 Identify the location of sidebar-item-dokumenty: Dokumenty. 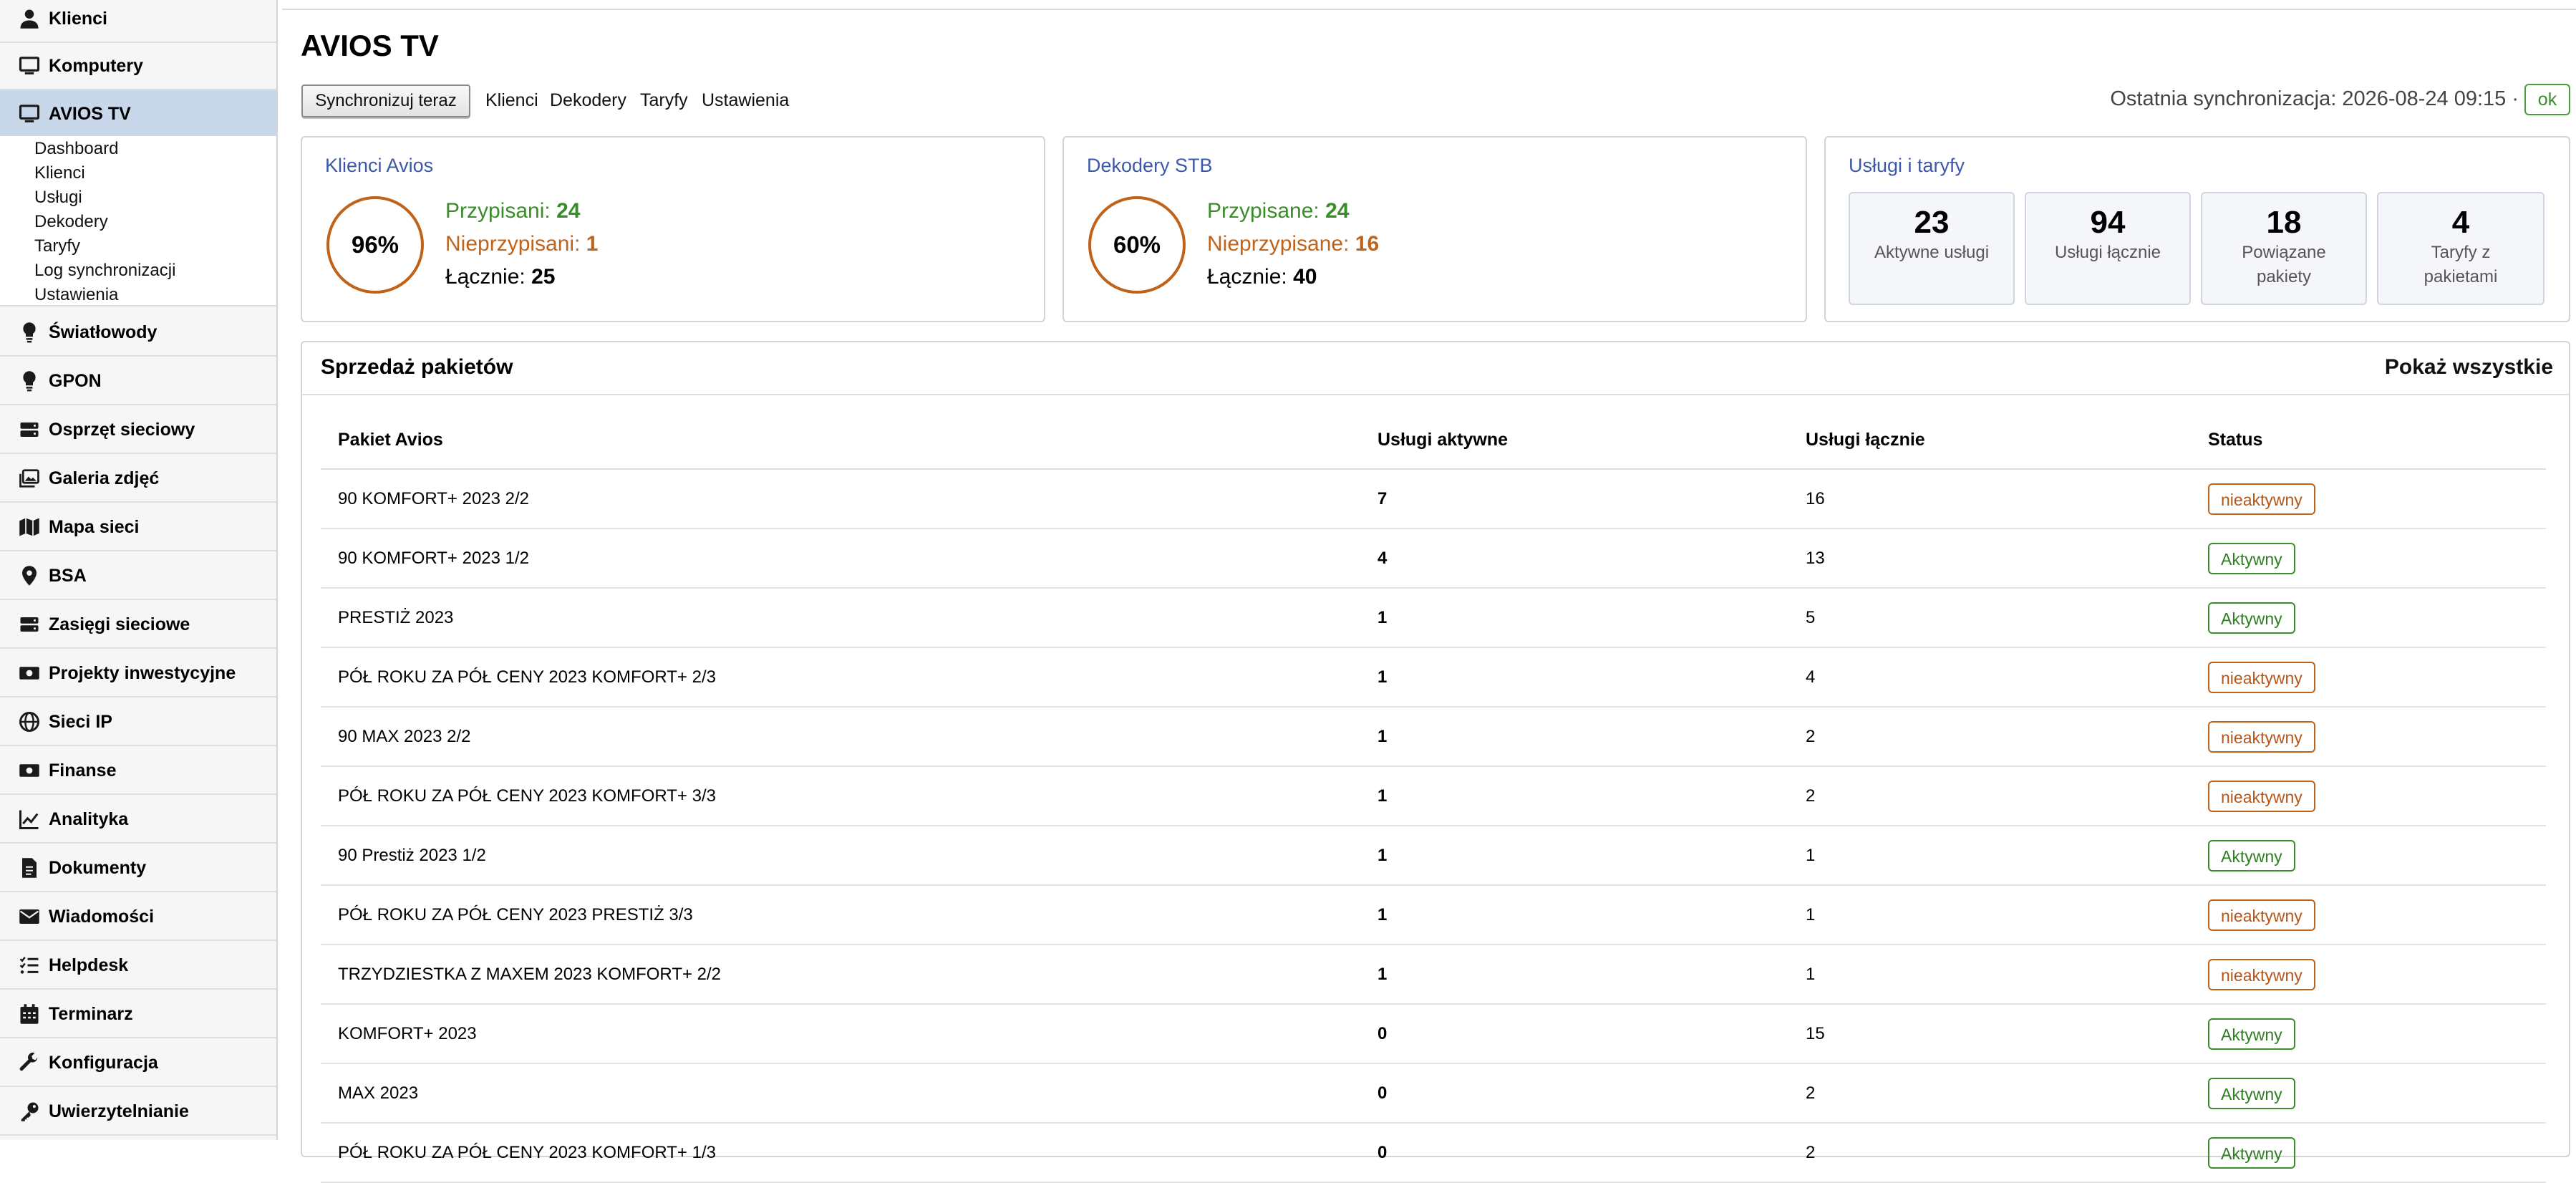
(138, 868).